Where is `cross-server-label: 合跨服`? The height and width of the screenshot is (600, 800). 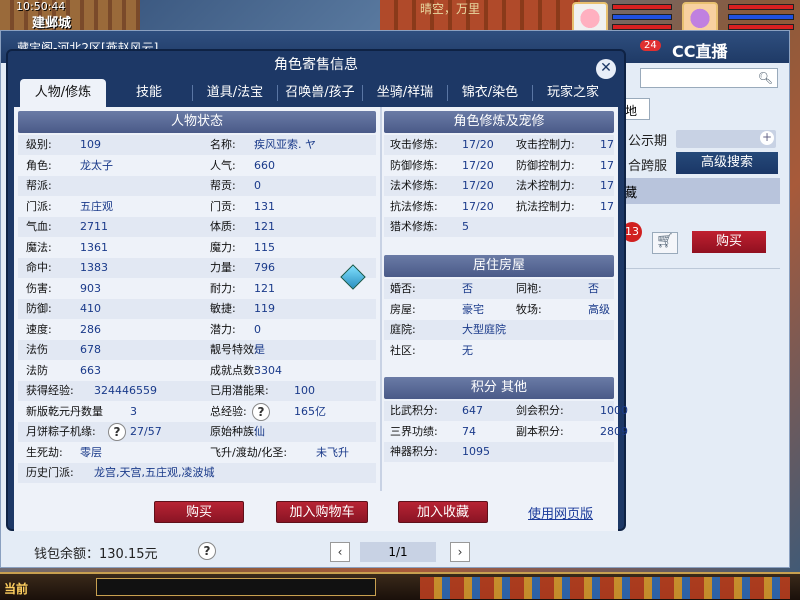
cross-server-label: 合跨服 is located at coordinates (648, 166).